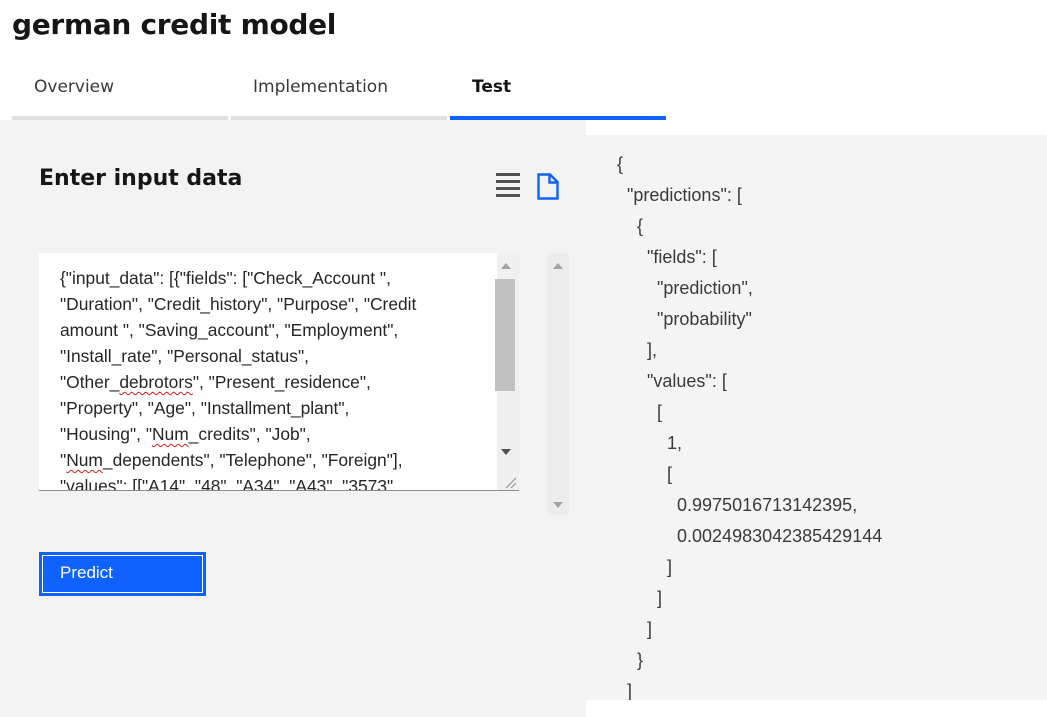 The image size is (1047, 717). What do you see at coordinates (548, 186) in the screenshot?
I see `document-icon` at bounding box center [548, 186].